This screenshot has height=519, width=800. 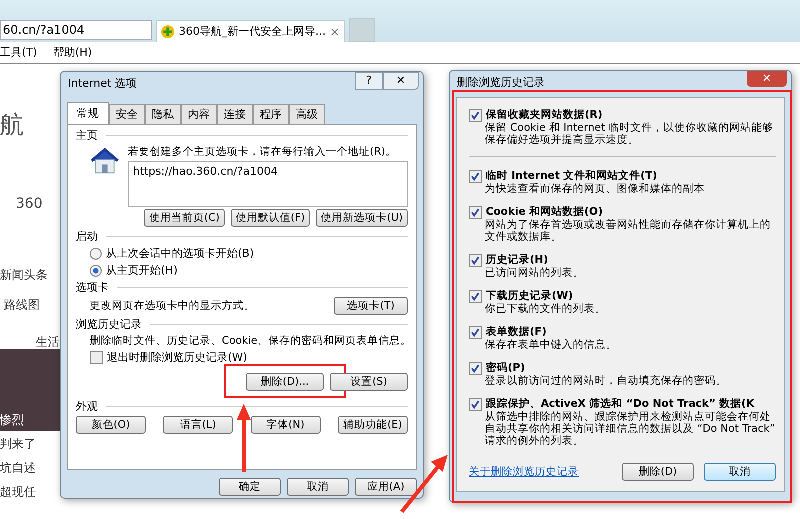 I want to click on homepage-hint: 若要创建多个主页选项卡，请在每行输入一个地址(R)。, so click(x=263, y=152).